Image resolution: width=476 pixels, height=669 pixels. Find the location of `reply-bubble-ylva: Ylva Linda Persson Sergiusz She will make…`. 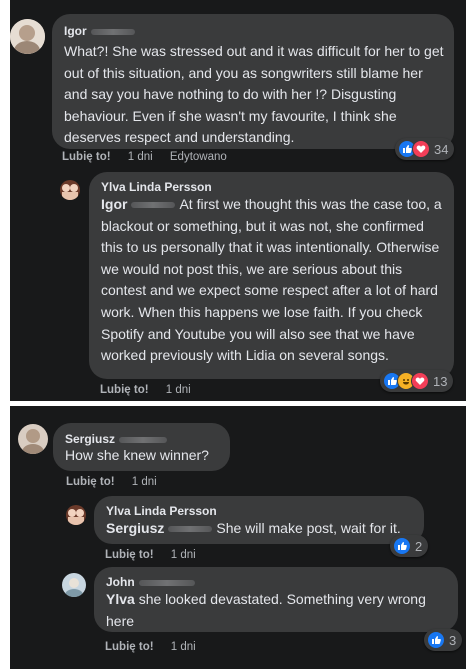

reply-bubble-ylva: Ylva Linda Persson Sergiusz She will make… is located at coordinates (259, 520).